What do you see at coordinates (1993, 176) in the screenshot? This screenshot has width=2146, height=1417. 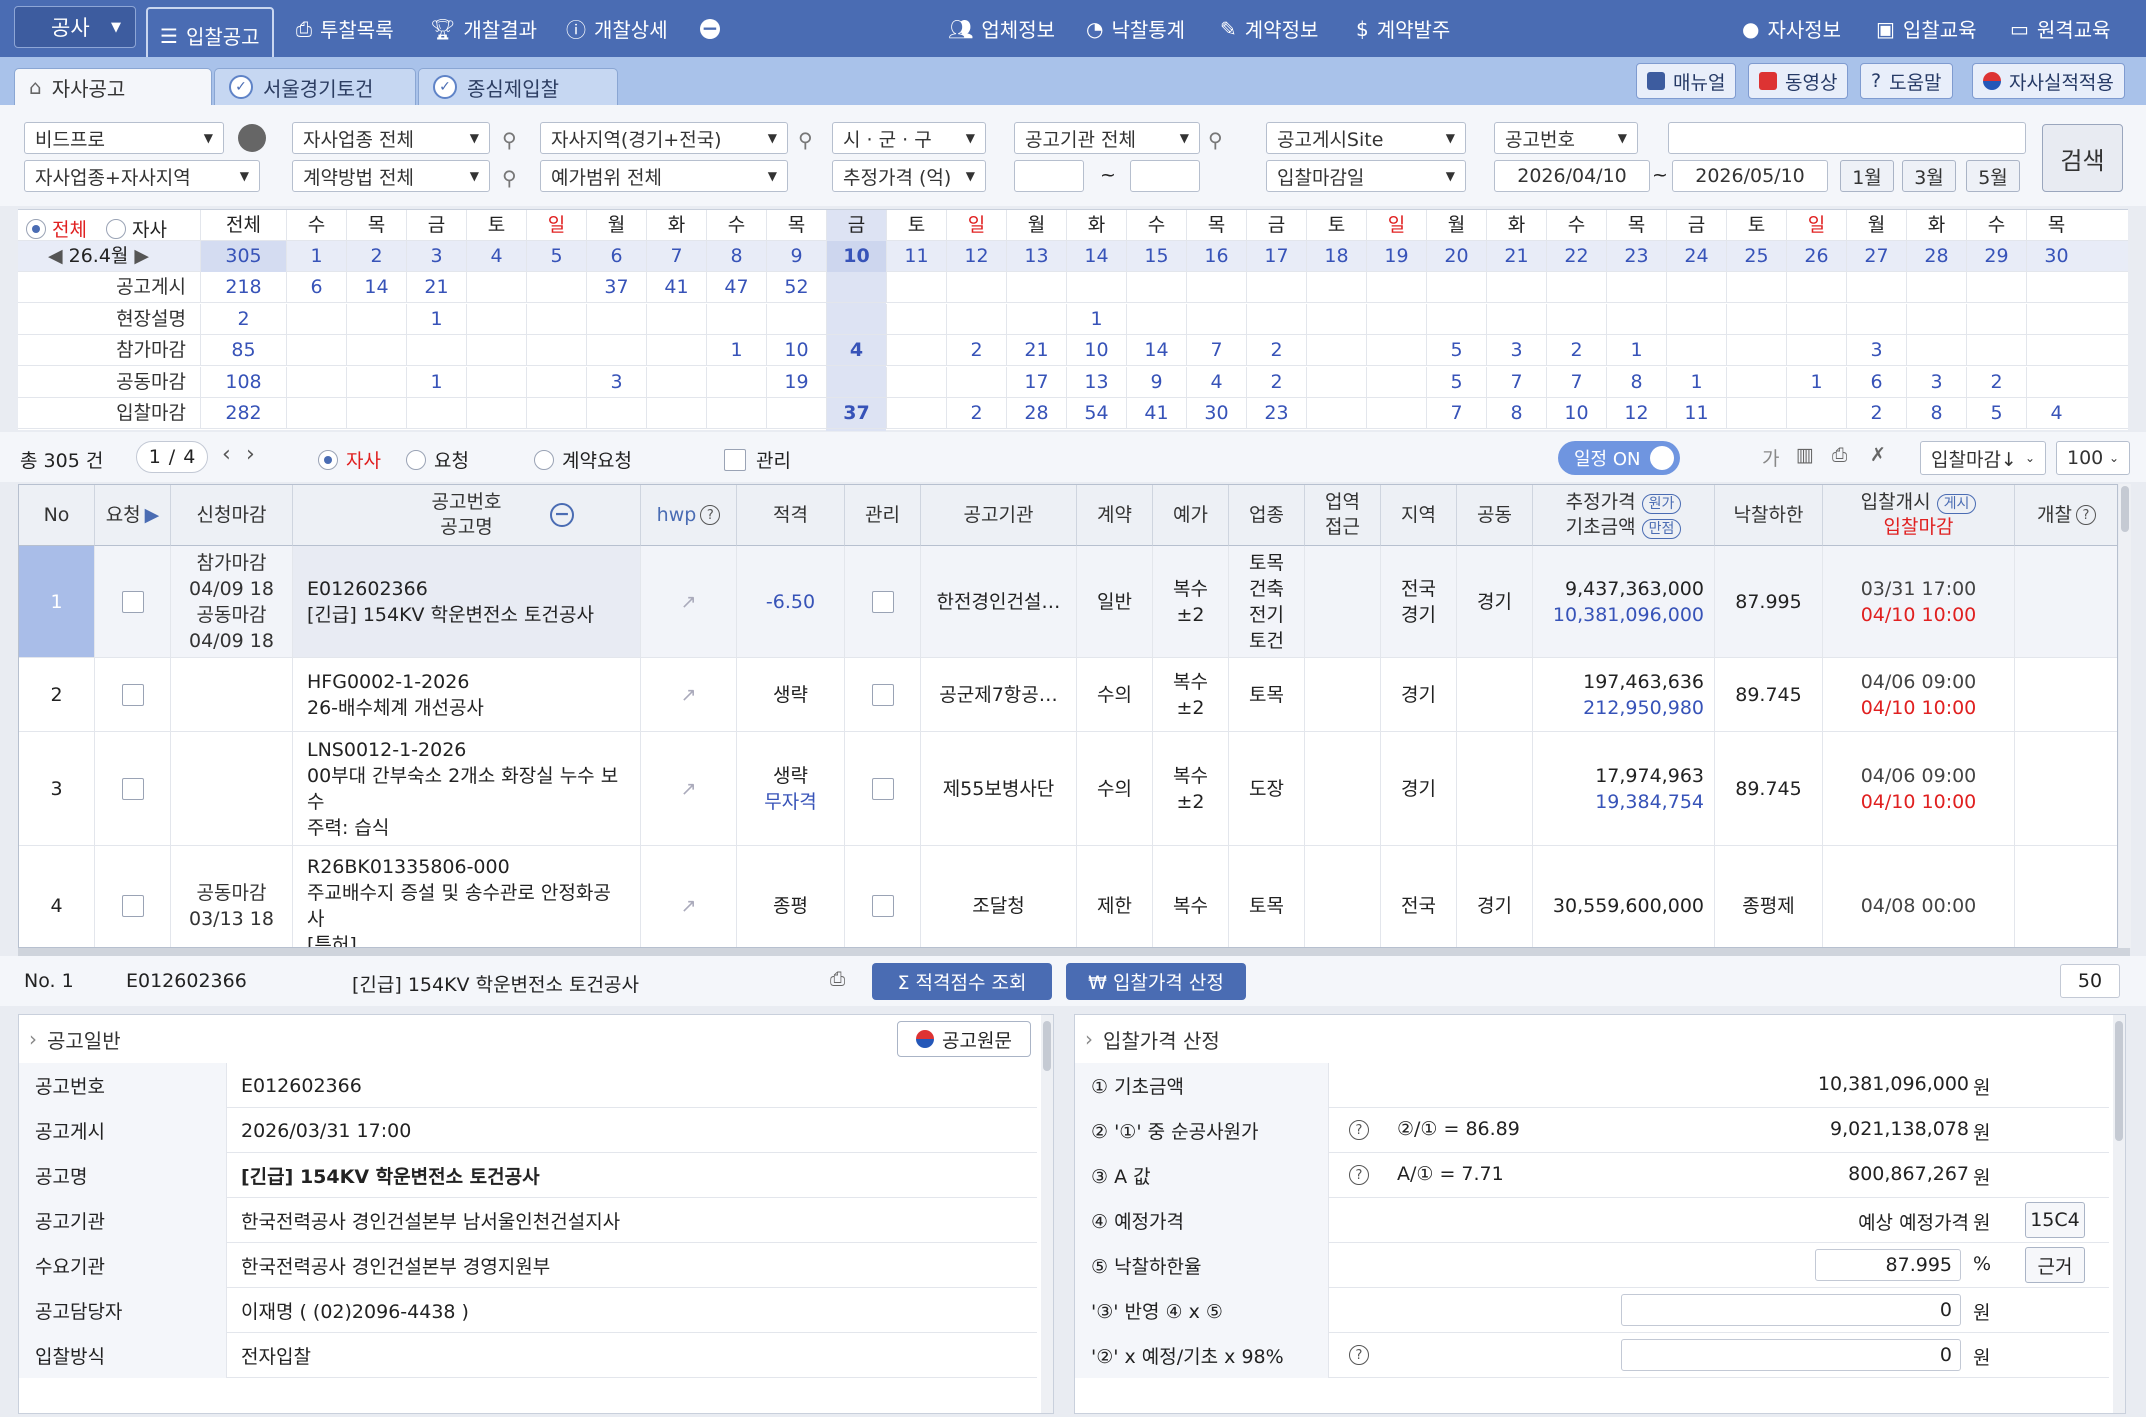 I see `month-5-button: 5월` at bounding box center [1993, 176].